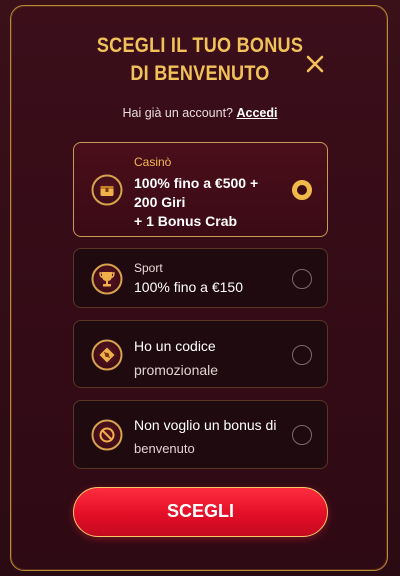 This screenshot has width=400, height=576. Describe the element at coordinates (107, 355) in the screenshot. I see `promo-code-icon` at that location.